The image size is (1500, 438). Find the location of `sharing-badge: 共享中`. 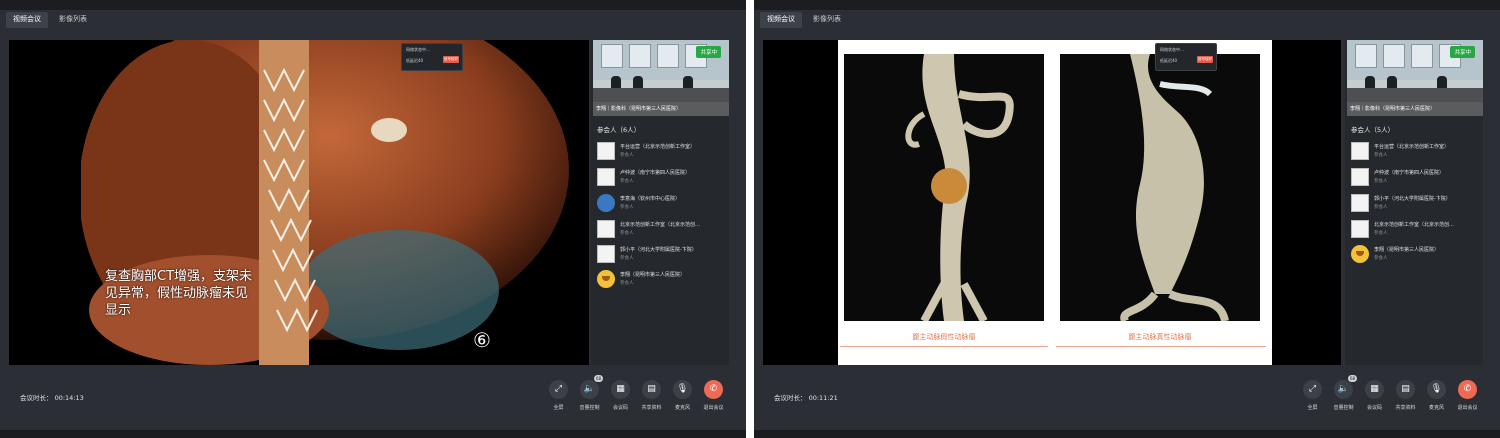

sharing-badge: 共享中 is located at coordinates (1462, 52).